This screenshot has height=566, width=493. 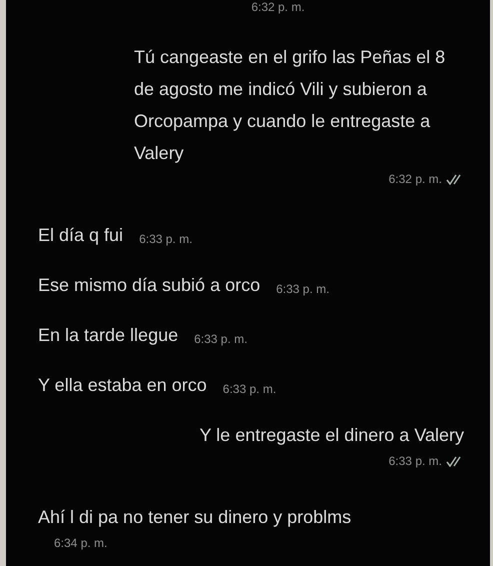 What do you see at coordinates (290, 105) in the screenshot?
I see `message-text: Tú cangeaste en el grifo las Peñas el 8 de agosto me indicó Vili y subieron a Orcopampa y cuando le entregaste a Valery` at bounding box center [290, 105].